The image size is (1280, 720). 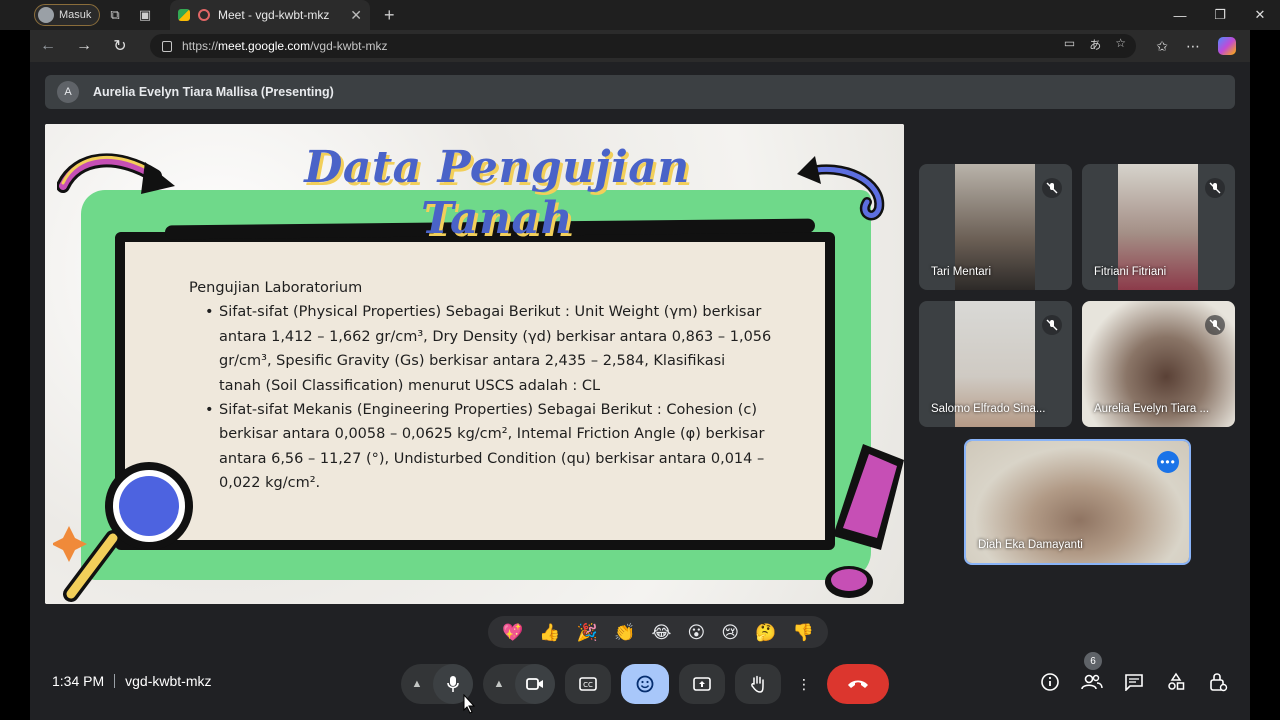 What do you see at coordinates (68, 92) in the screenshot?
I see `presenter-avatar: A` at bounding box center [68, 92].